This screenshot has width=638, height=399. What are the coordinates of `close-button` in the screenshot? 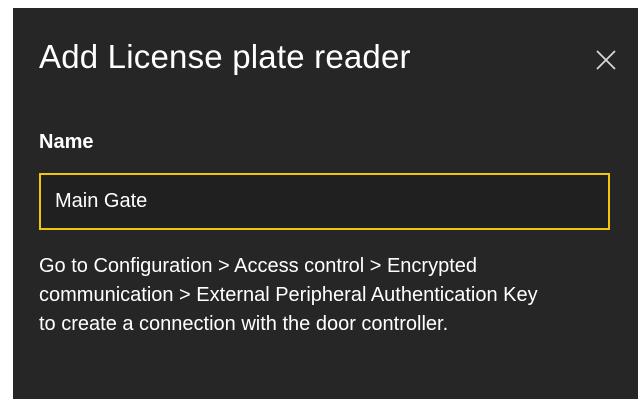 It's located at (605, 59).